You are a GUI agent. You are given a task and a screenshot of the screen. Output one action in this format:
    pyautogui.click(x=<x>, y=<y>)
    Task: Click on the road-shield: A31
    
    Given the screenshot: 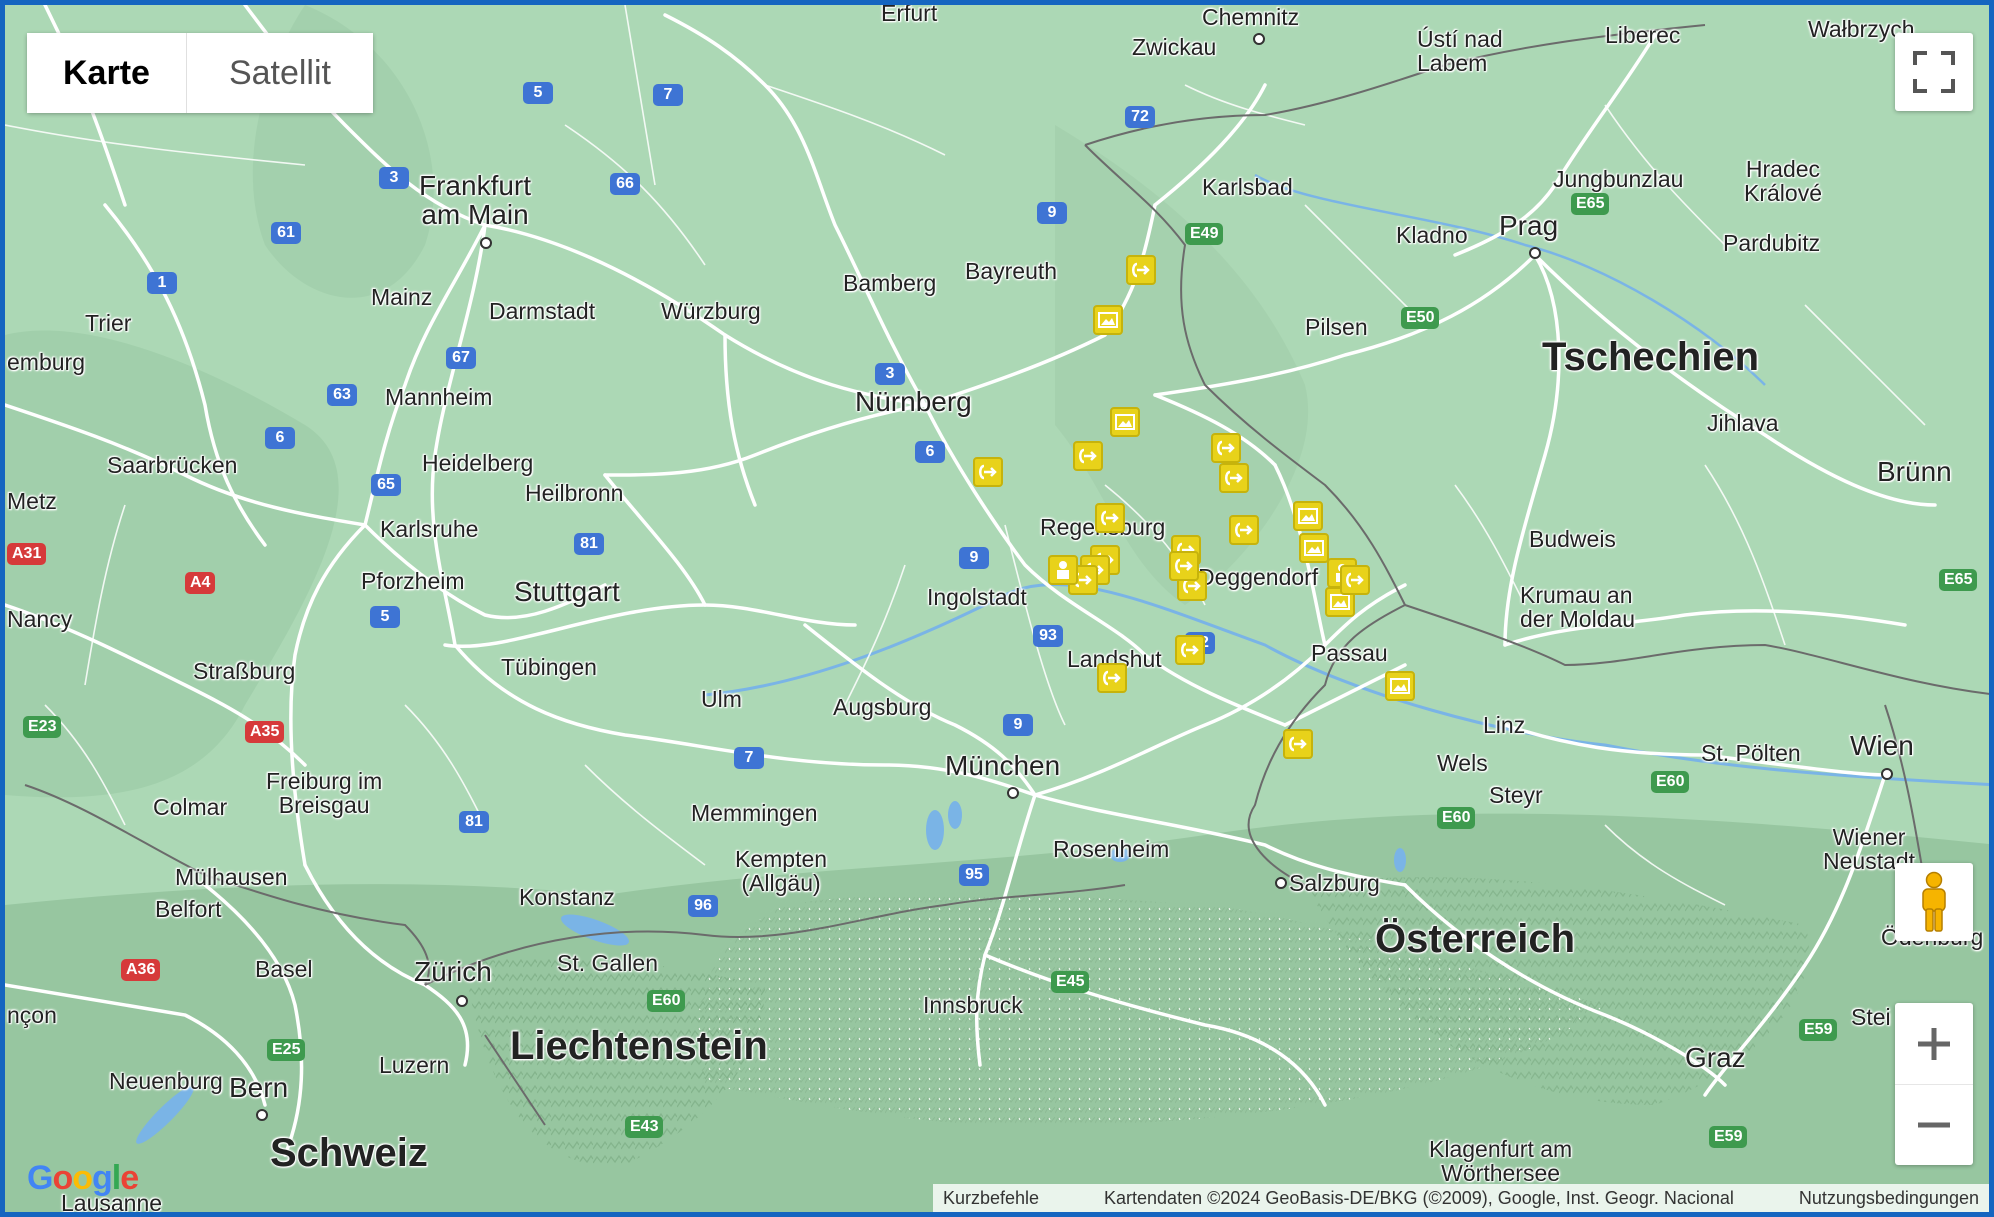 What is the action you would take?
    pyautogui.click(x=27, y=554)
    